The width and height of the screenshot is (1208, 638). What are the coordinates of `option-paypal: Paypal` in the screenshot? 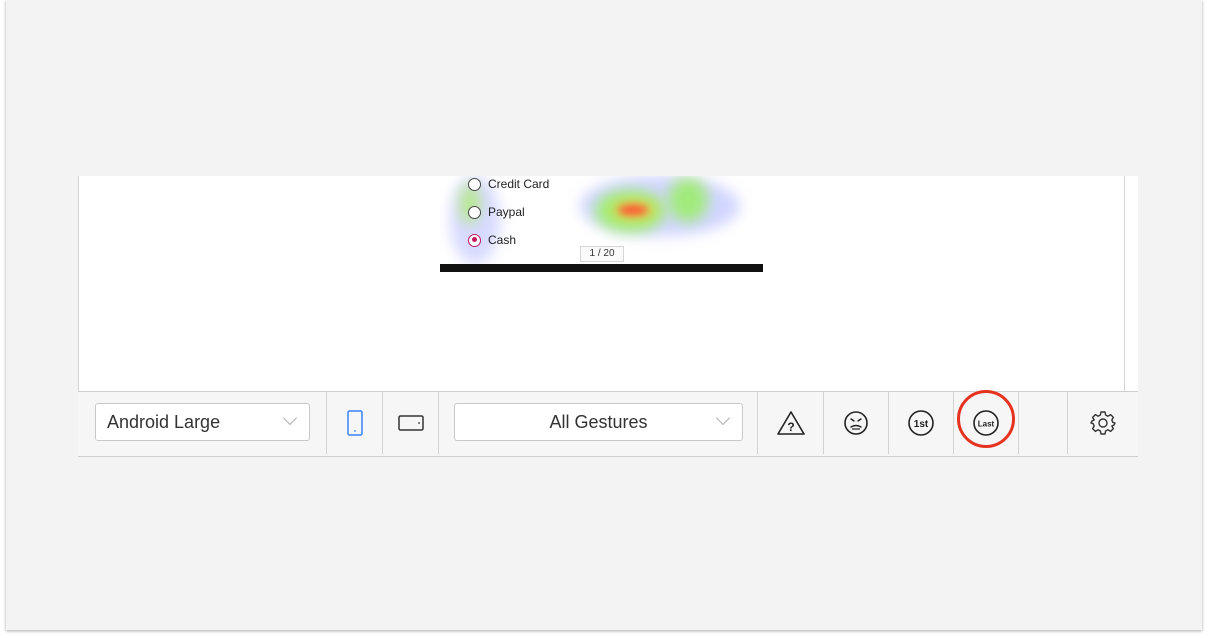 It's located at (496, 212).